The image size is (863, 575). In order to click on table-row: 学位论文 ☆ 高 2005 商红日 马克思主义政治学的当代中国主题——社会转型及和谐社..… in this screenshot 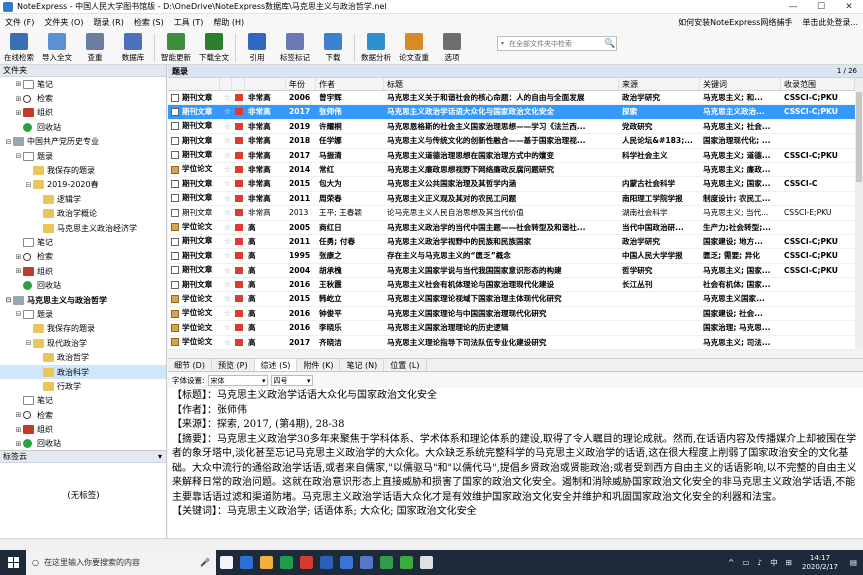, I will do `click(511, 228)`.